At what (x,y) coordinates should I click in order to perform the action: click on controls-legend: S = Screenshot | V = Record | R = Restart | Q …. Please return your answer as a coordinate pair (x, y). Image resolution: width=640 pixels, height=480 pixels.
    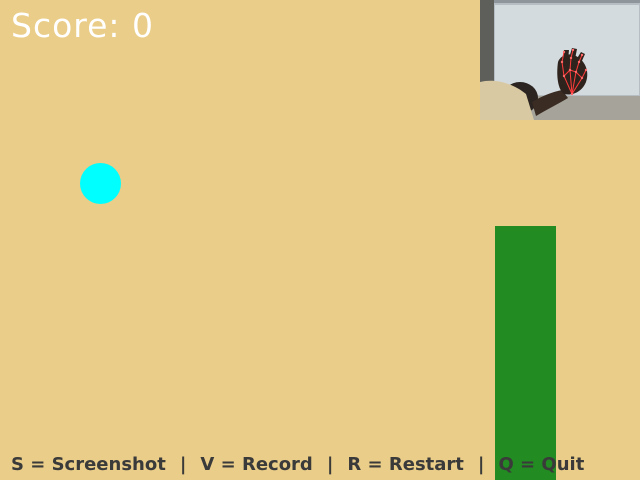
    Looking at the image, I should click on (297, 465).